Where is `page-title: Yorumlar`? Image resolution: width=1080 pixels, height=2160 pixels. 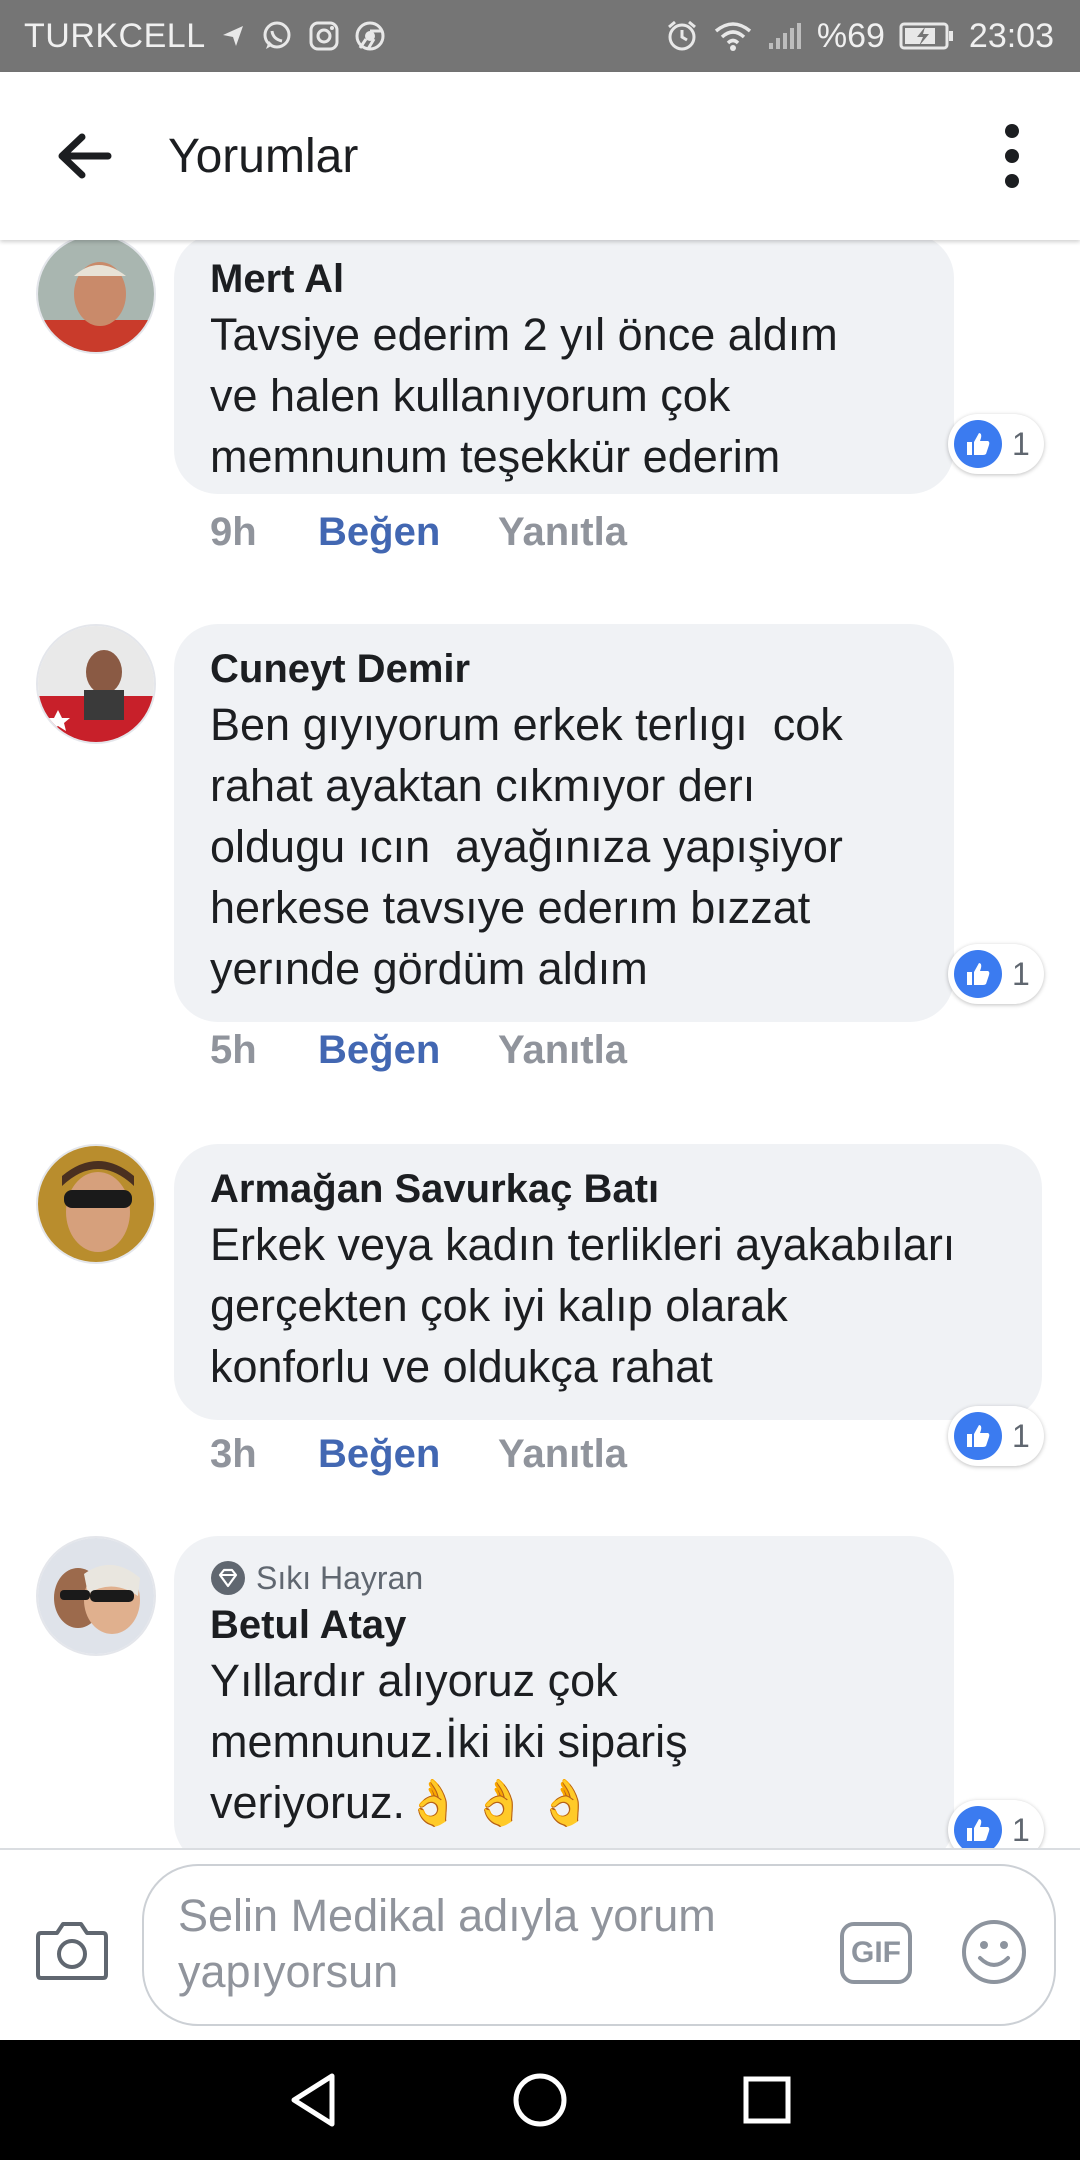
page-title: Yorumlar is located at coordinates (263, 156).